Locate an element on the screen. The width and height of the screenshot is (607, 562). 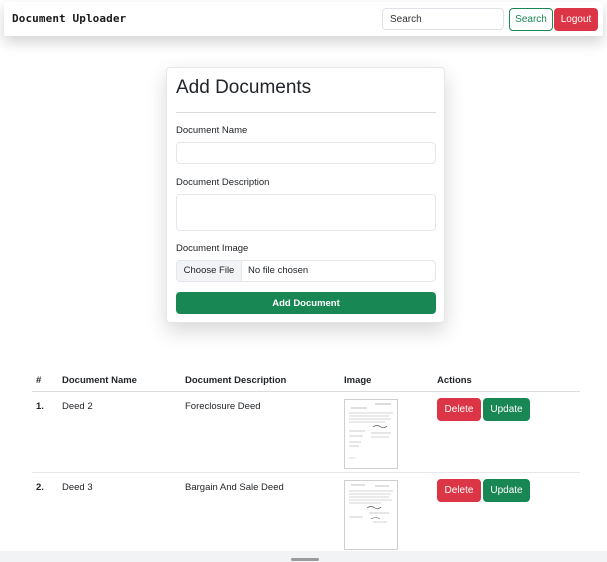
document-name-label: Document Name is located at coordinates (212, 130).